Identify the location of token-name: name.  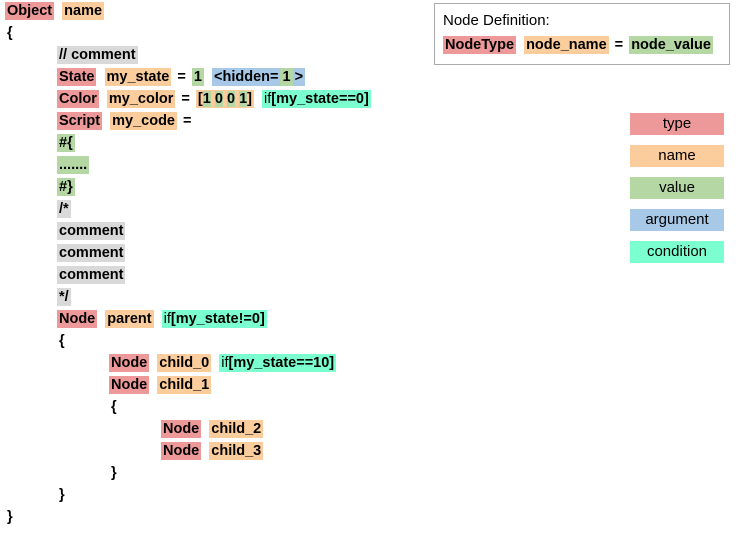
(83, 11).